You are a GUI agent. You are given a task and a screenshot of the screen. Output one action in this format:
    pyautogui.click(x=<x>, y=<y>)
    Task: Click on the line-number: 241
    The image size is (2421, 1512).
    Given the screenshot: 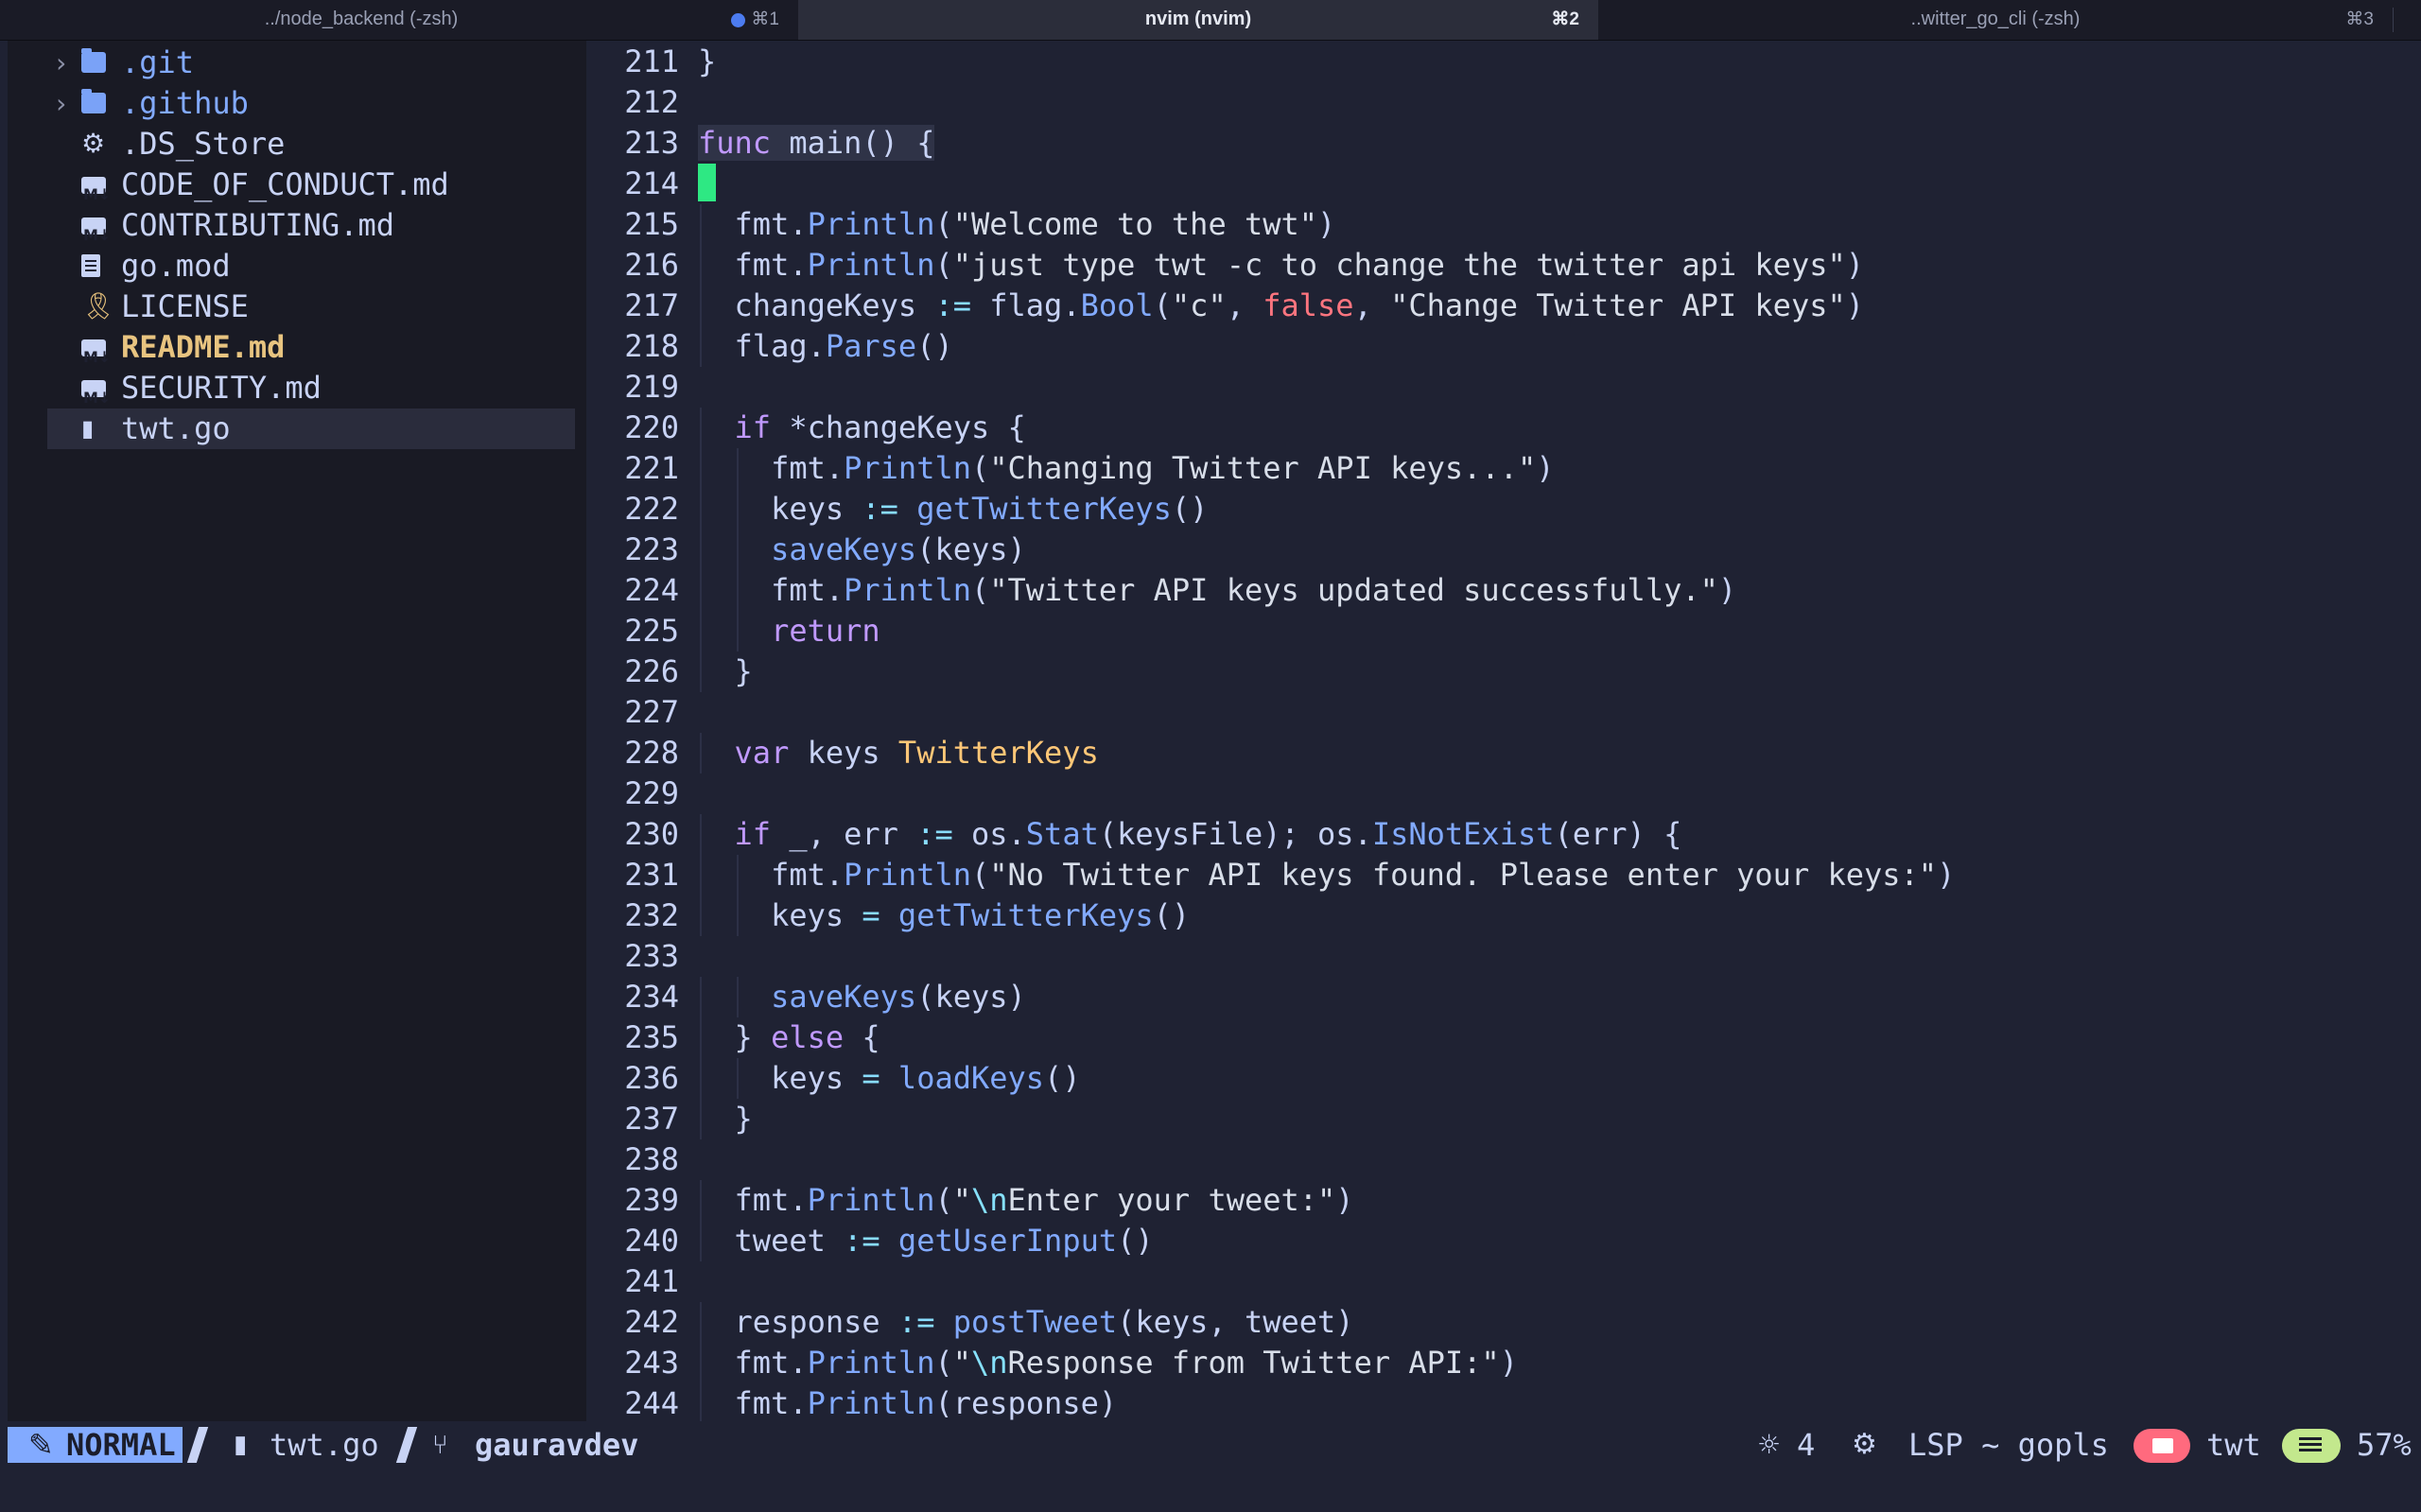 What is the action you would take?
    pyautogui.click(x=651, y=1281)
    